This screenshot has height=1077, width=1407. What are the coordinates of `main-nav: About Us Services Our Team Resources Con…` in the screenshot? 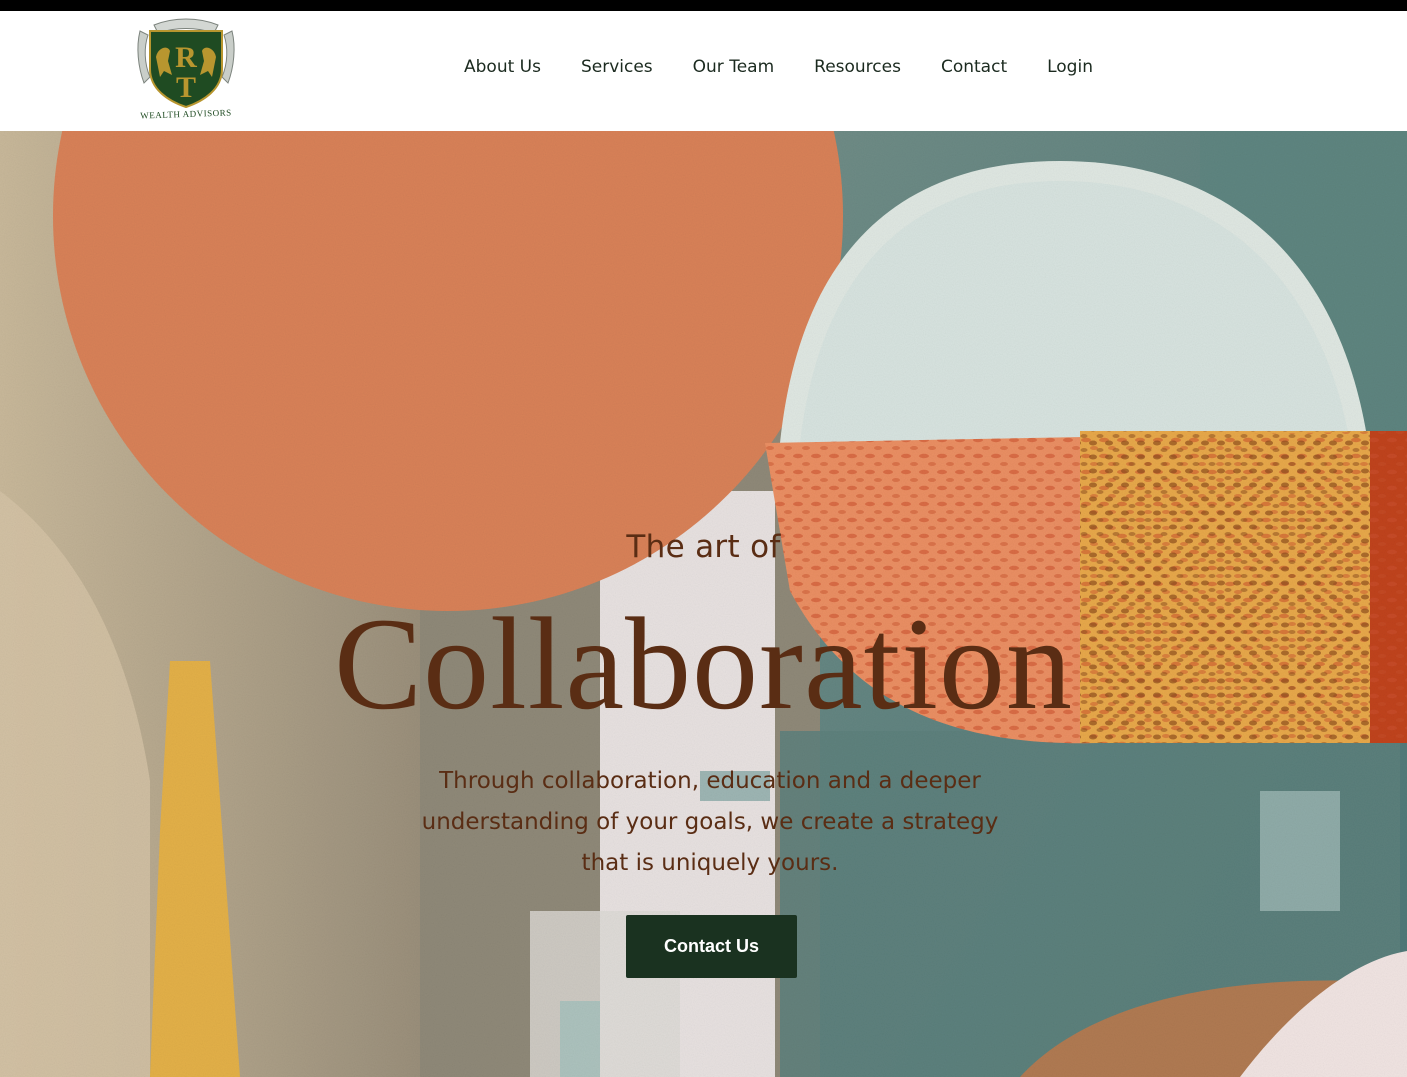 It's located at (778, 67).